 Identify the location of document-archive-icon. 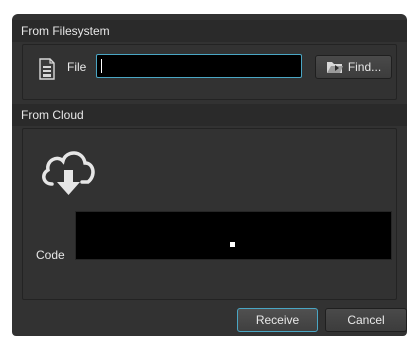
(47, 69).